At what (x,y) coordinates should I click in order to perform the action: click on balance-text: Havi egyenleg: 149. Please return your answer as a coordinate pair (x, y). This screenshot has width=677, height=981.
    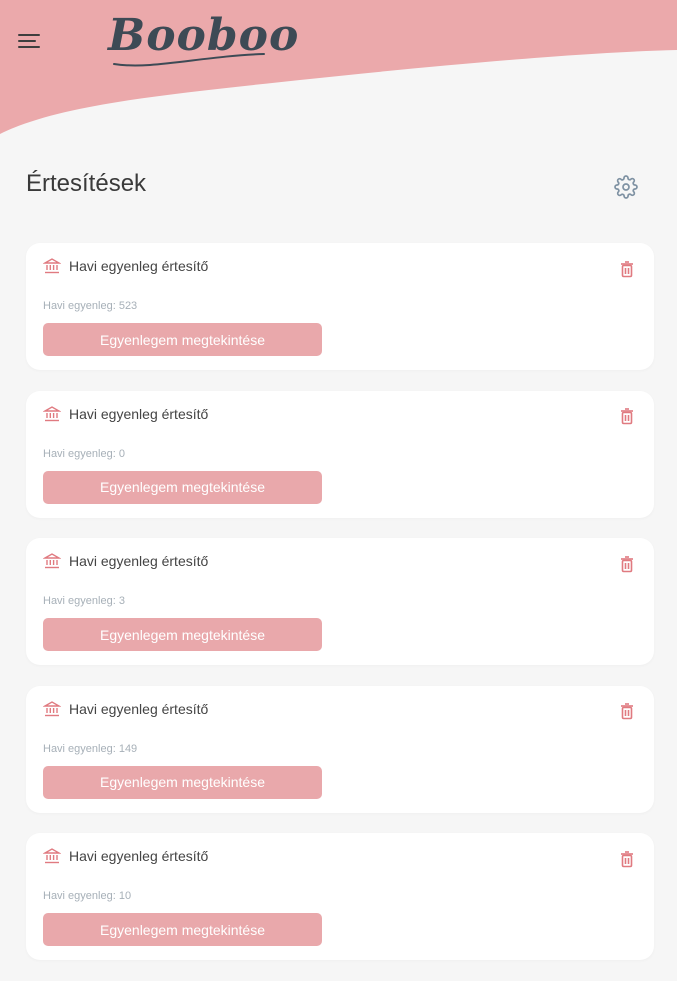
    Looking at the image, I should click on (90, 748).